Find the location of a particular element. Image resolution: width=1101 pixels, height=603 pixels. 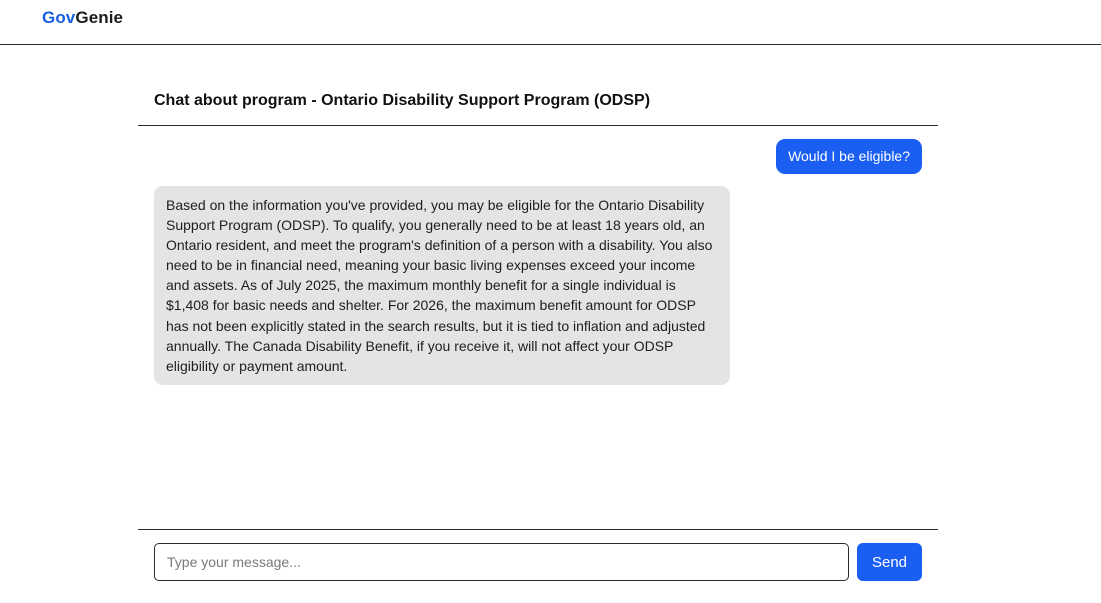

message-input is located at coordinates (501, 562).